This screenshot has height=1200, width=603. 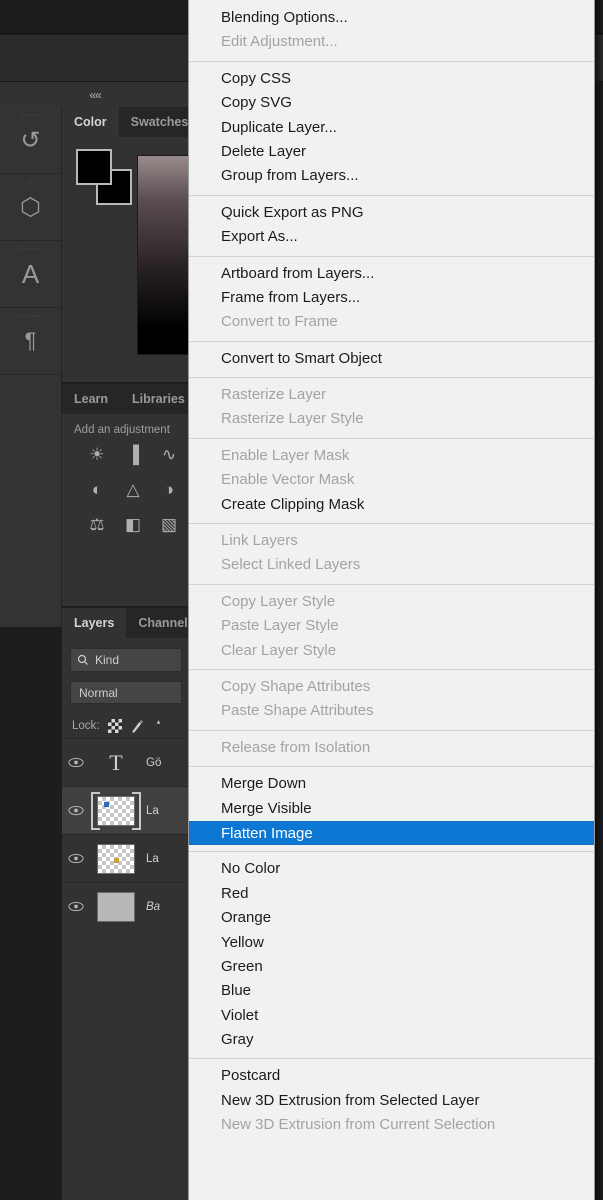 I want to click on menu-item-orange: Orange, so click(x=391, y=918).